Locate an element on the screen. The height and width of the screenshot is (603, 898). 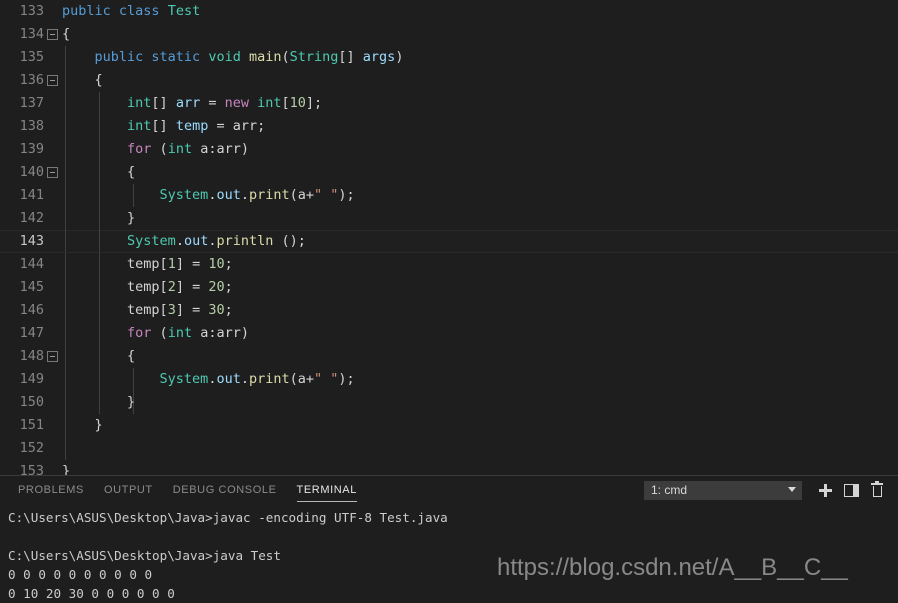
code-line: 137 int[] arr = new int[10]; is located at coordinates (449, 103).